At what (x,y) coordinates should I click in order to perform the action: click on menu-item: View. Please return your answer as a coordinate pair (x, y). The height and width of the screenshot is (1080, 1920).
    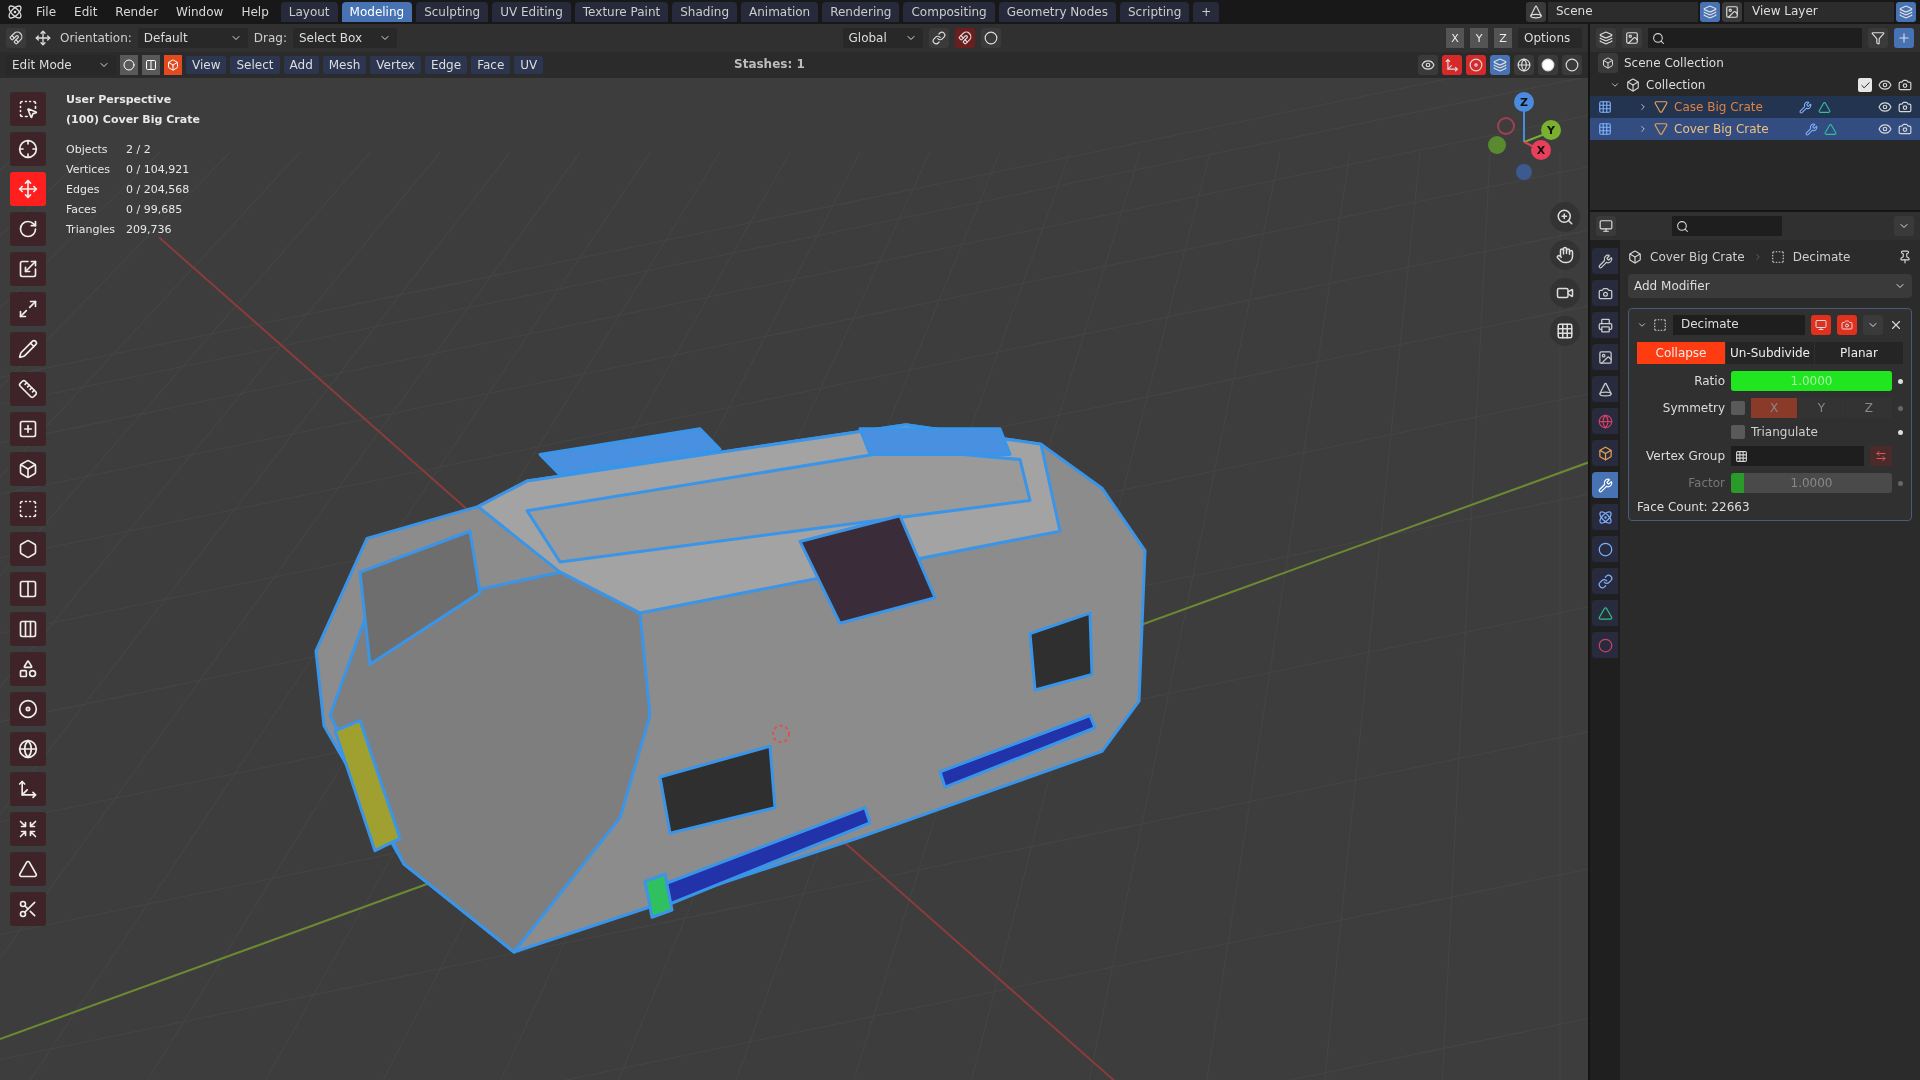
    Looking at the image, I should click on (206, 65).